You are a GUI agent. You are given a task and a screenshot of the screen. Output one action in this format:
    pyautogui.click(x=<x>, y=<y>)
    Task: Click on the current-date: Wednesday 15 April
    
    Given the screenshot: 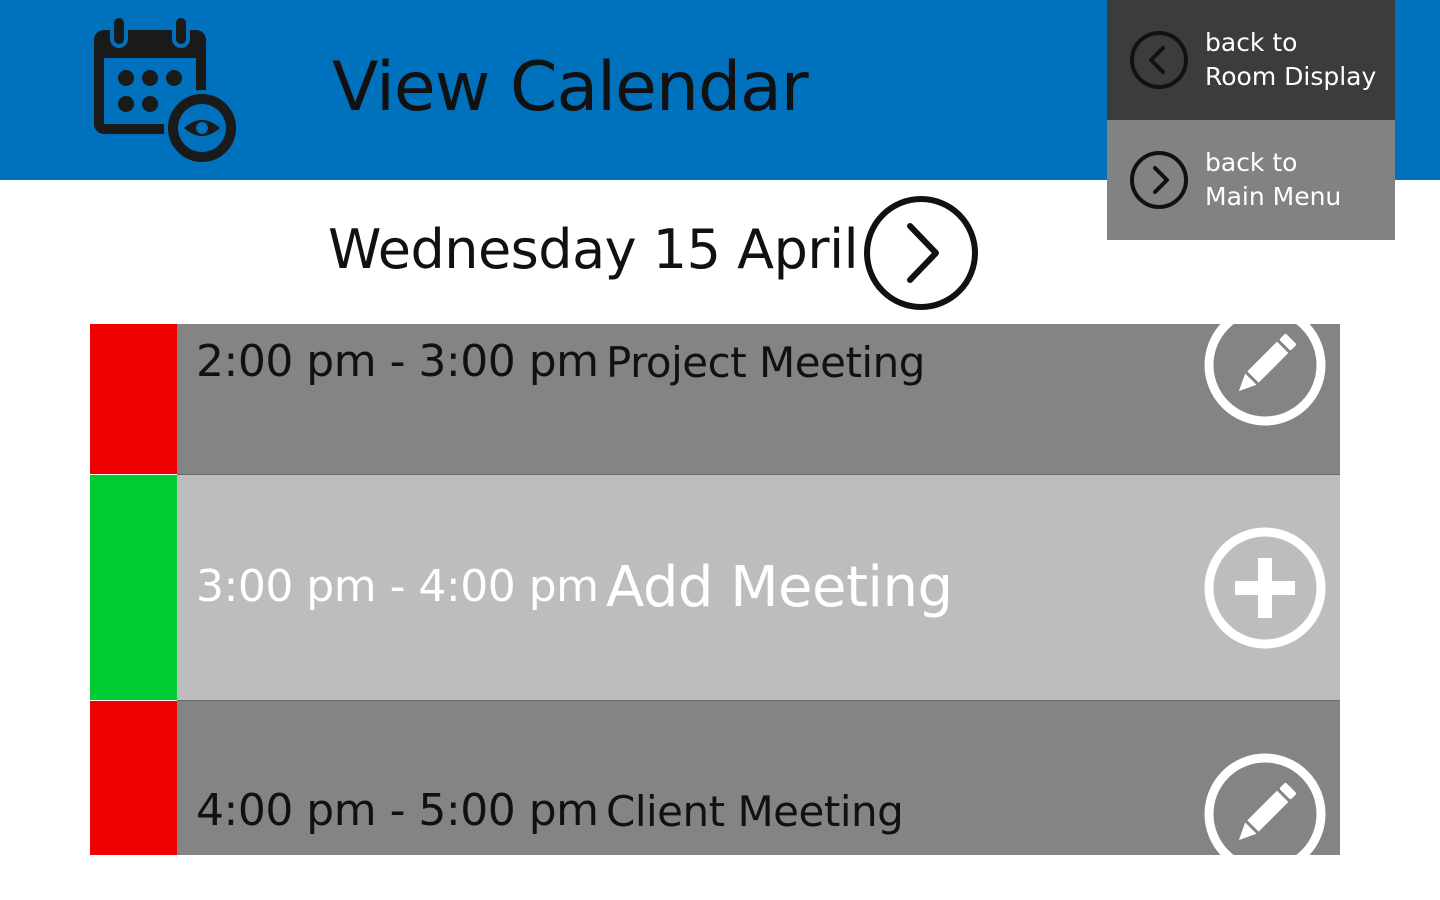 What is the action you would take?
    pyautogui.click(x=593, y=249)
    